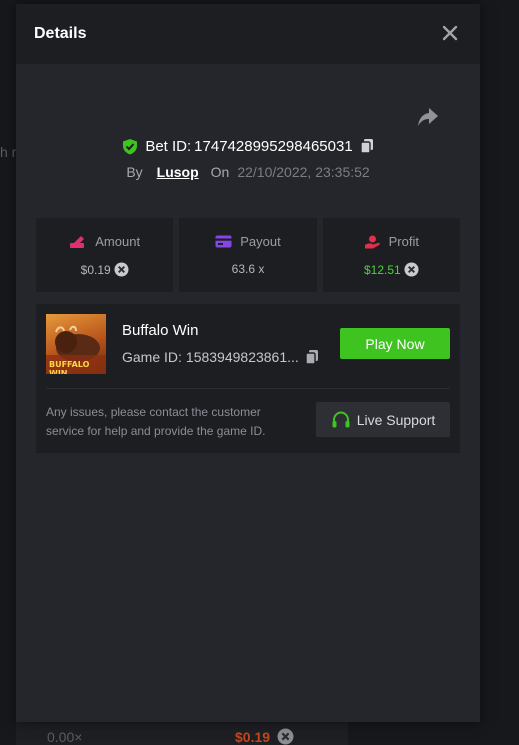  What do you see at coordinates (220, 172) in the screenshot?
I see `on-label: On` at bounding box center [220, 172].